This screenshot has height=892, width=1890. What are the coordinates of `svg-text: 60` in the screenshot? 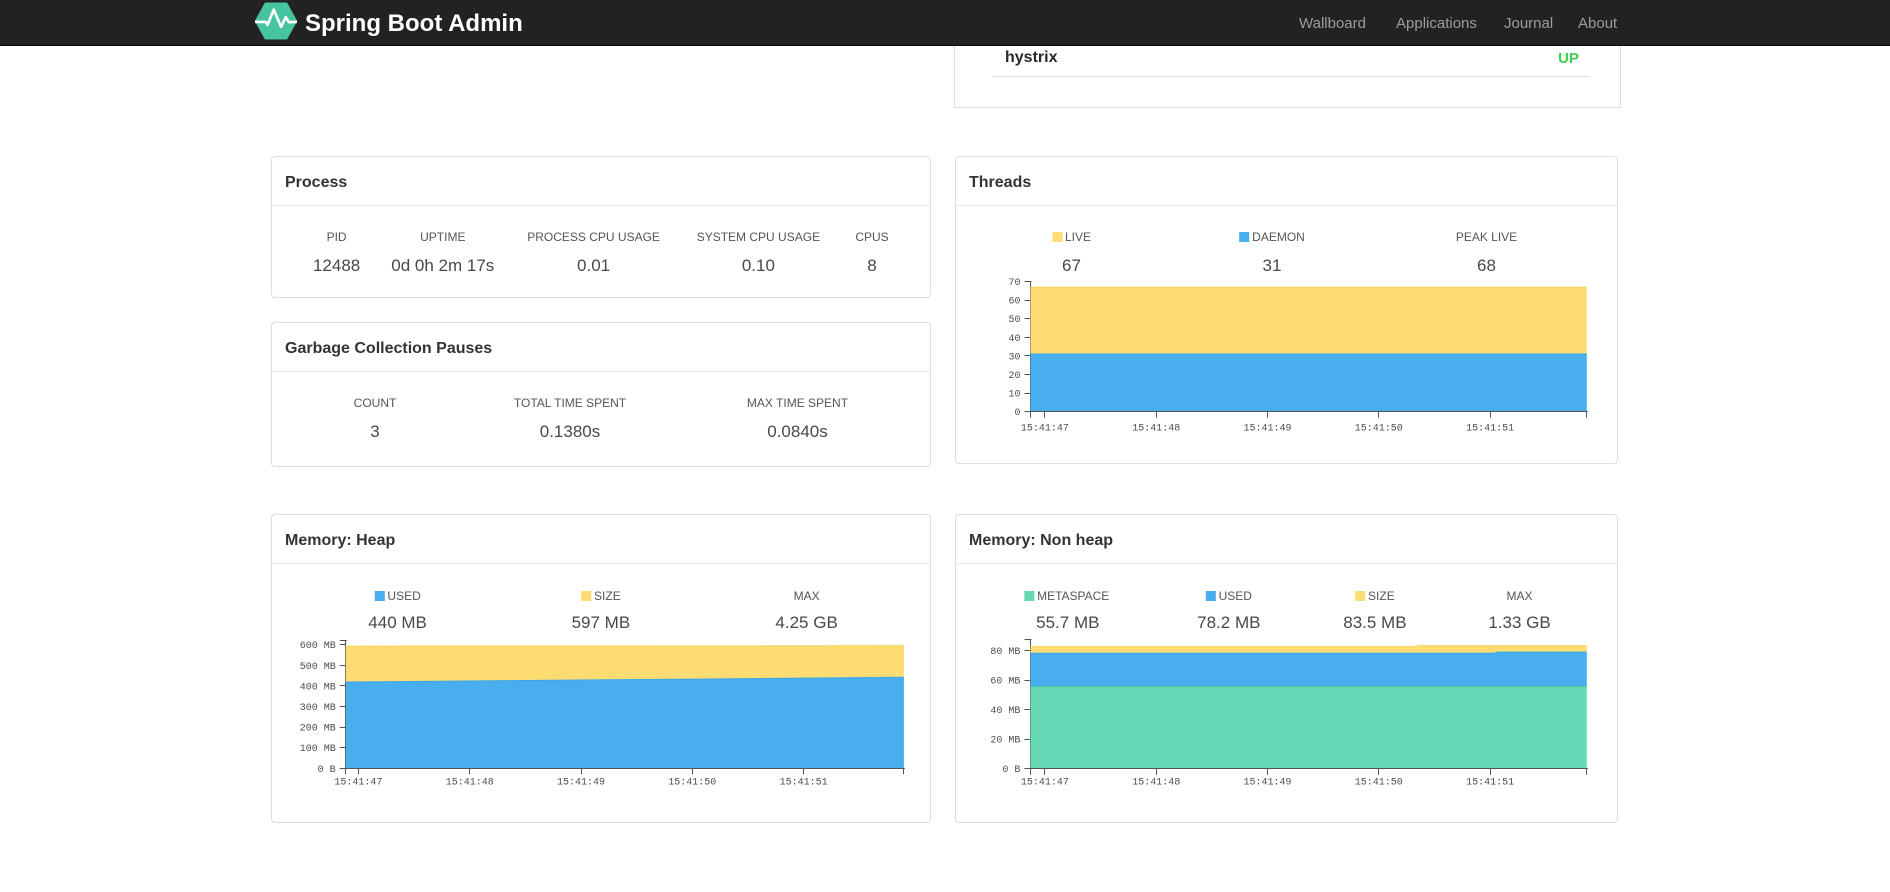 It's located at (1014, 302).